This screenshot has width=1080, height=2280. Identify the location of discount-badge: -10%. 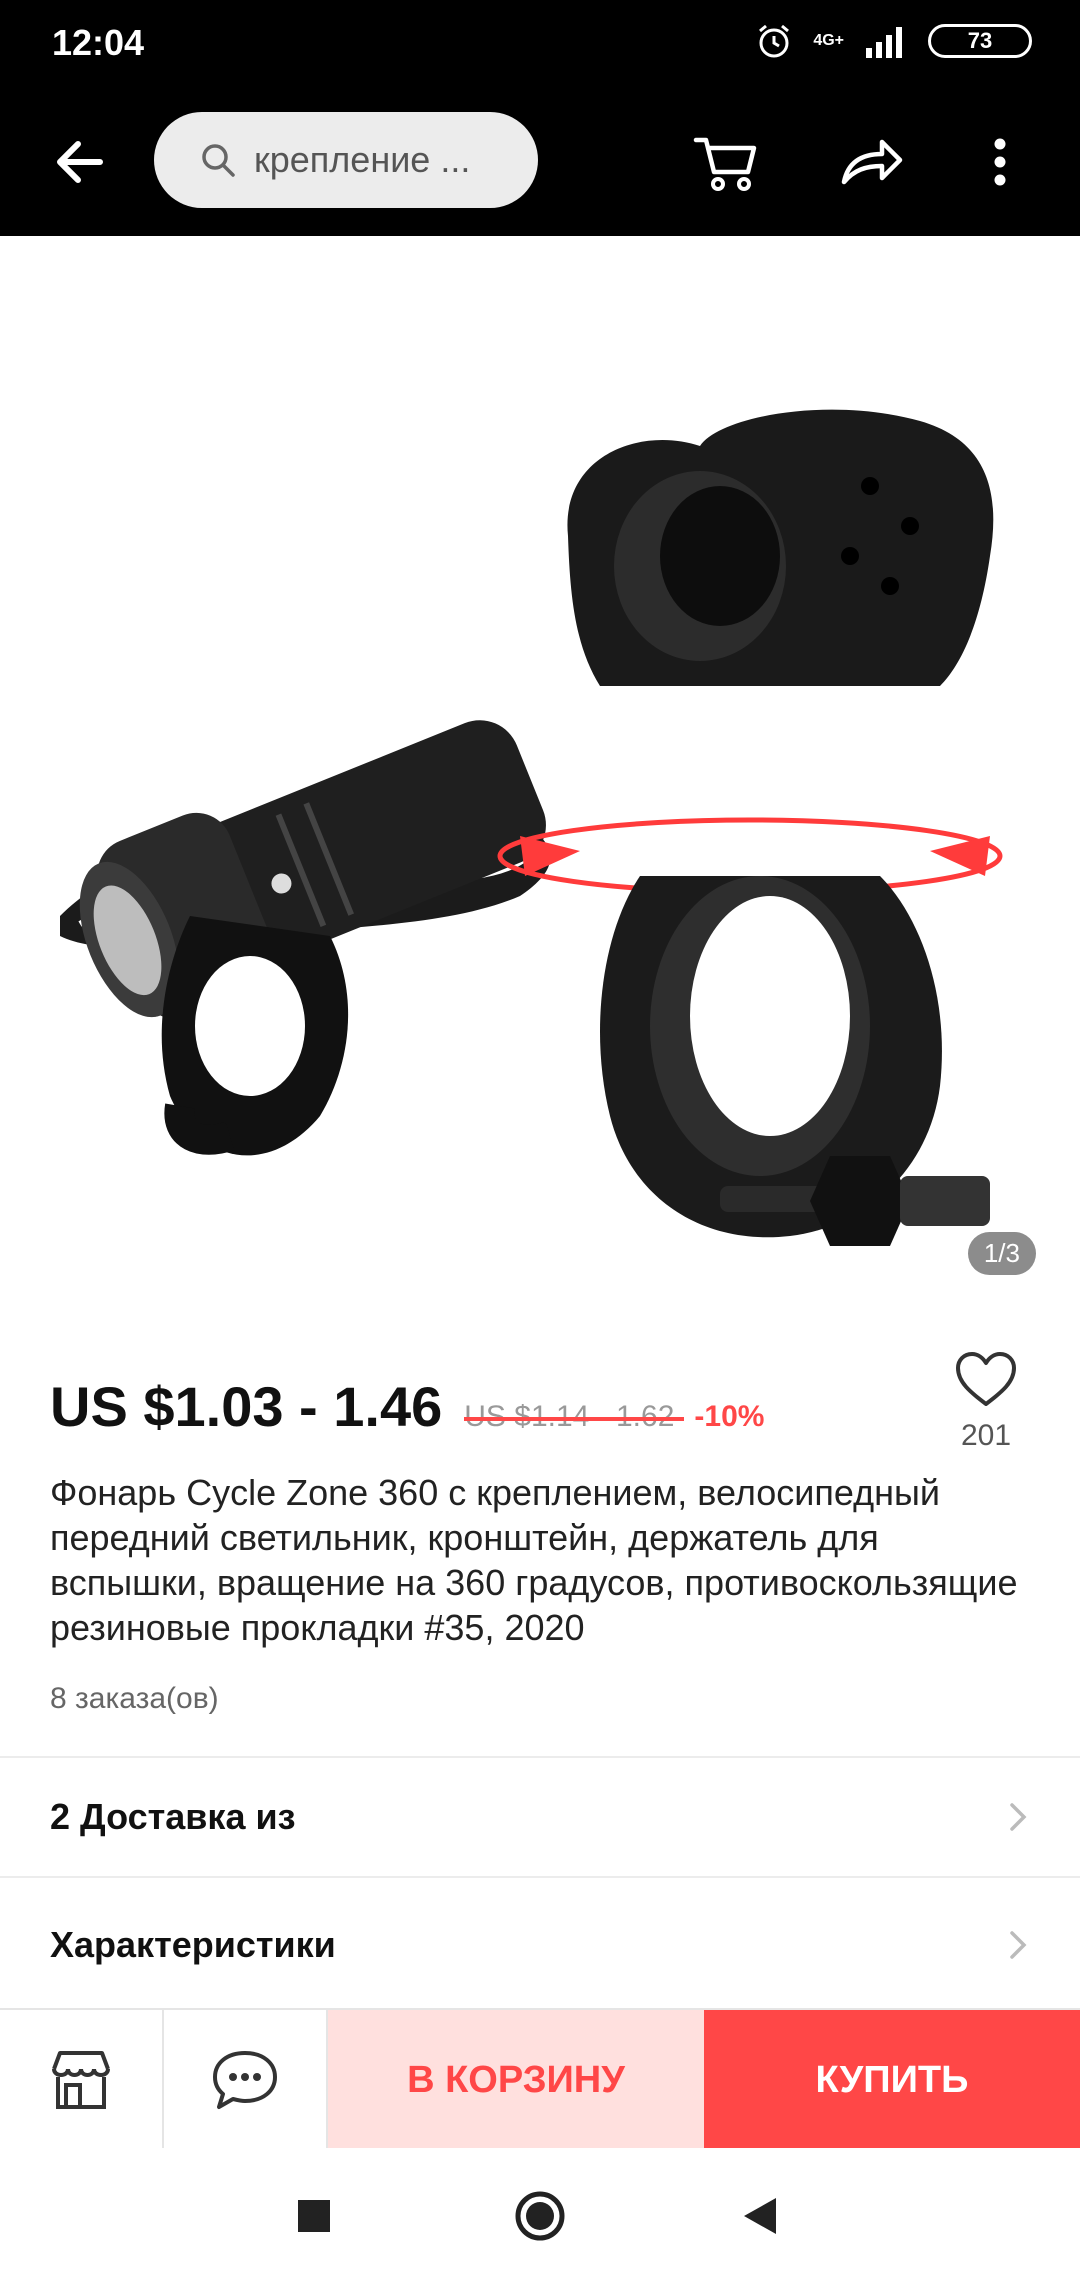
(729, 1416).